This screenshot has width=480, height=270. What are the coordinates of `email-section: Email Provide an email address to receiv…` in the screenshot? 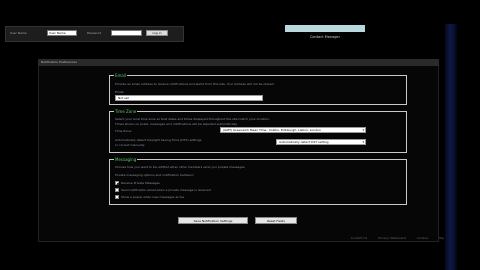 It's located at (258, 89).